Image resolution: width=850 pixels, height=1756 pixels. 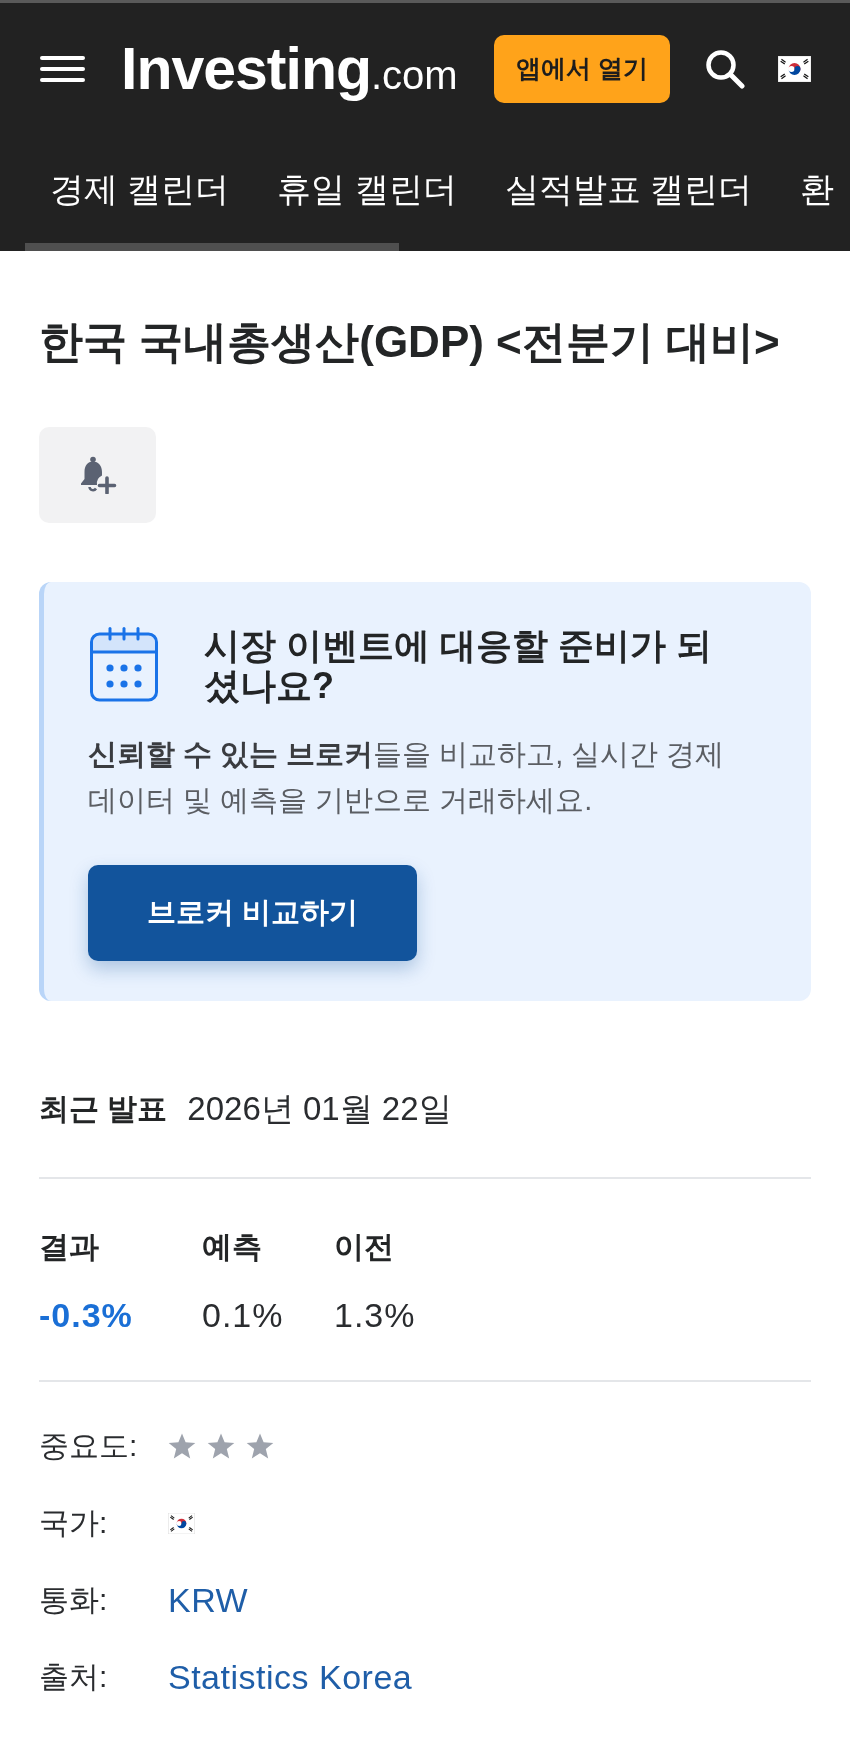 I want to click on scrollbar-thumb, so click(x=212, y=247).